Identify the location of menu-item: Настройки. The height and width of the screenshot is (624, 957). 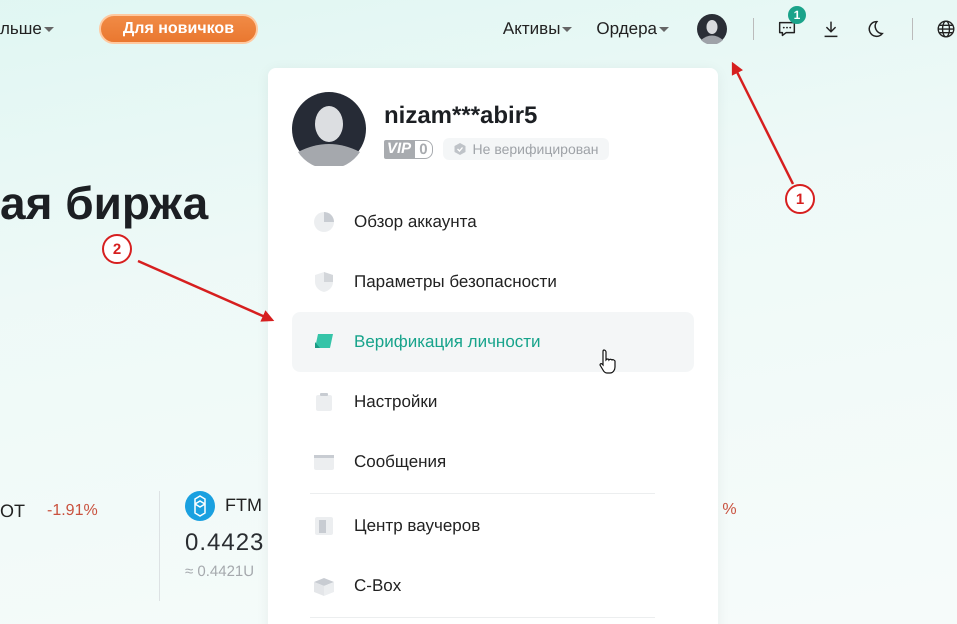
(493, 402).